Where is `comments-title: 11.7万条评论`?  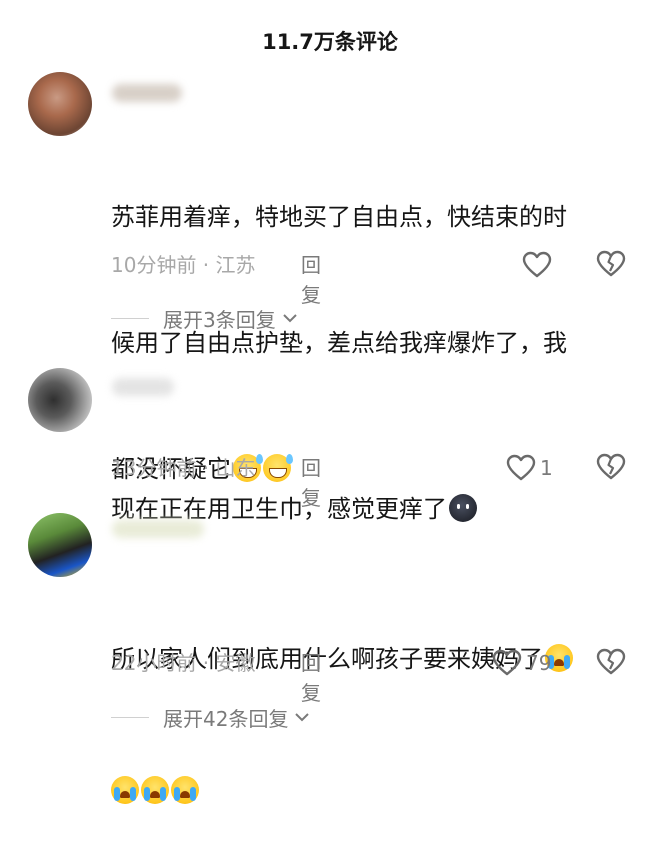 comments-title: 11.7万条评论 is located at coordinates (330, 42).